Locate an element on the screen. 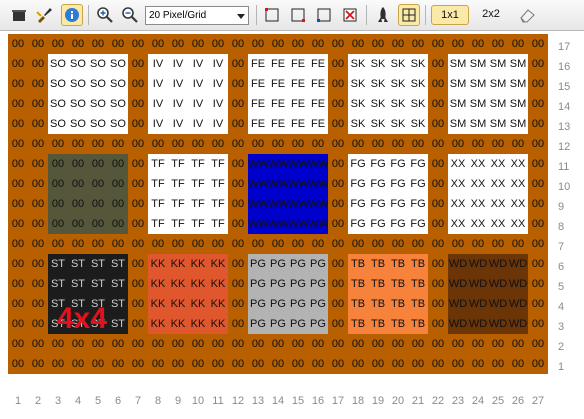 The width and height of the screenshot is (584, 419). view-2x2-button: 2x2 is located at coordinates (491, 15).